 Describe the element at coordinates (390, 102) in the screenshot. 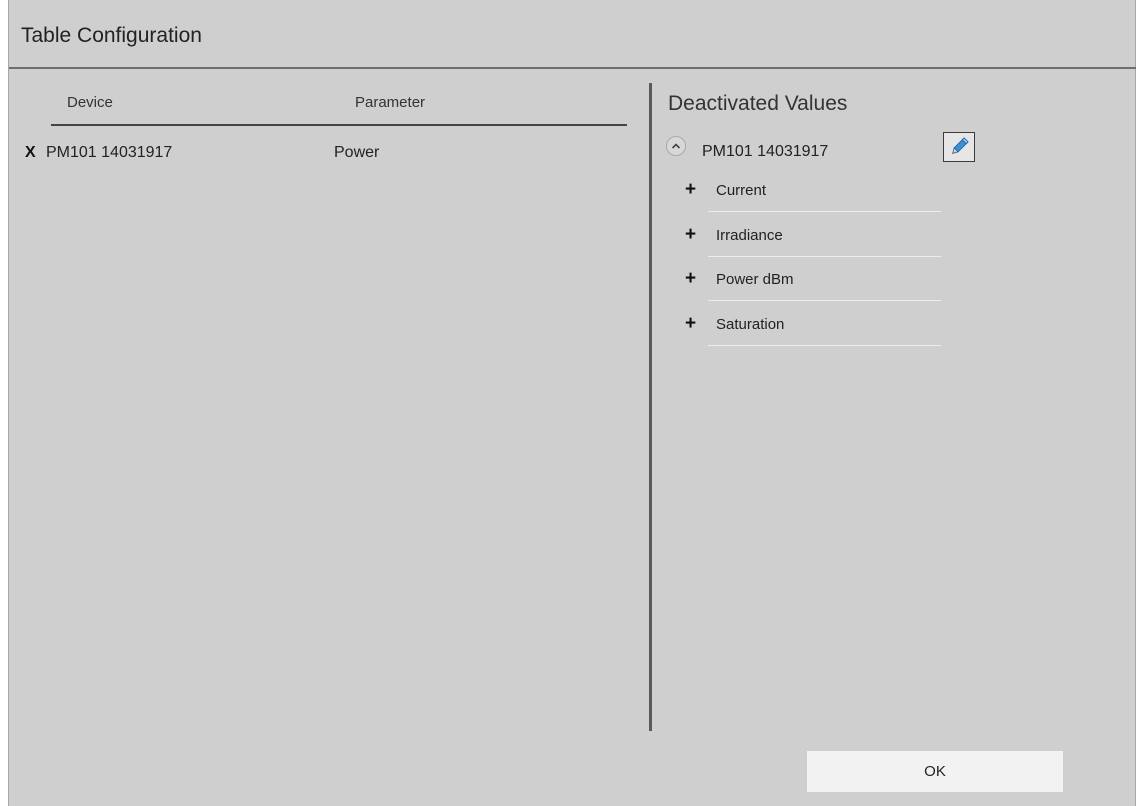

I see `column-header-parameter: Parameter` at that location.